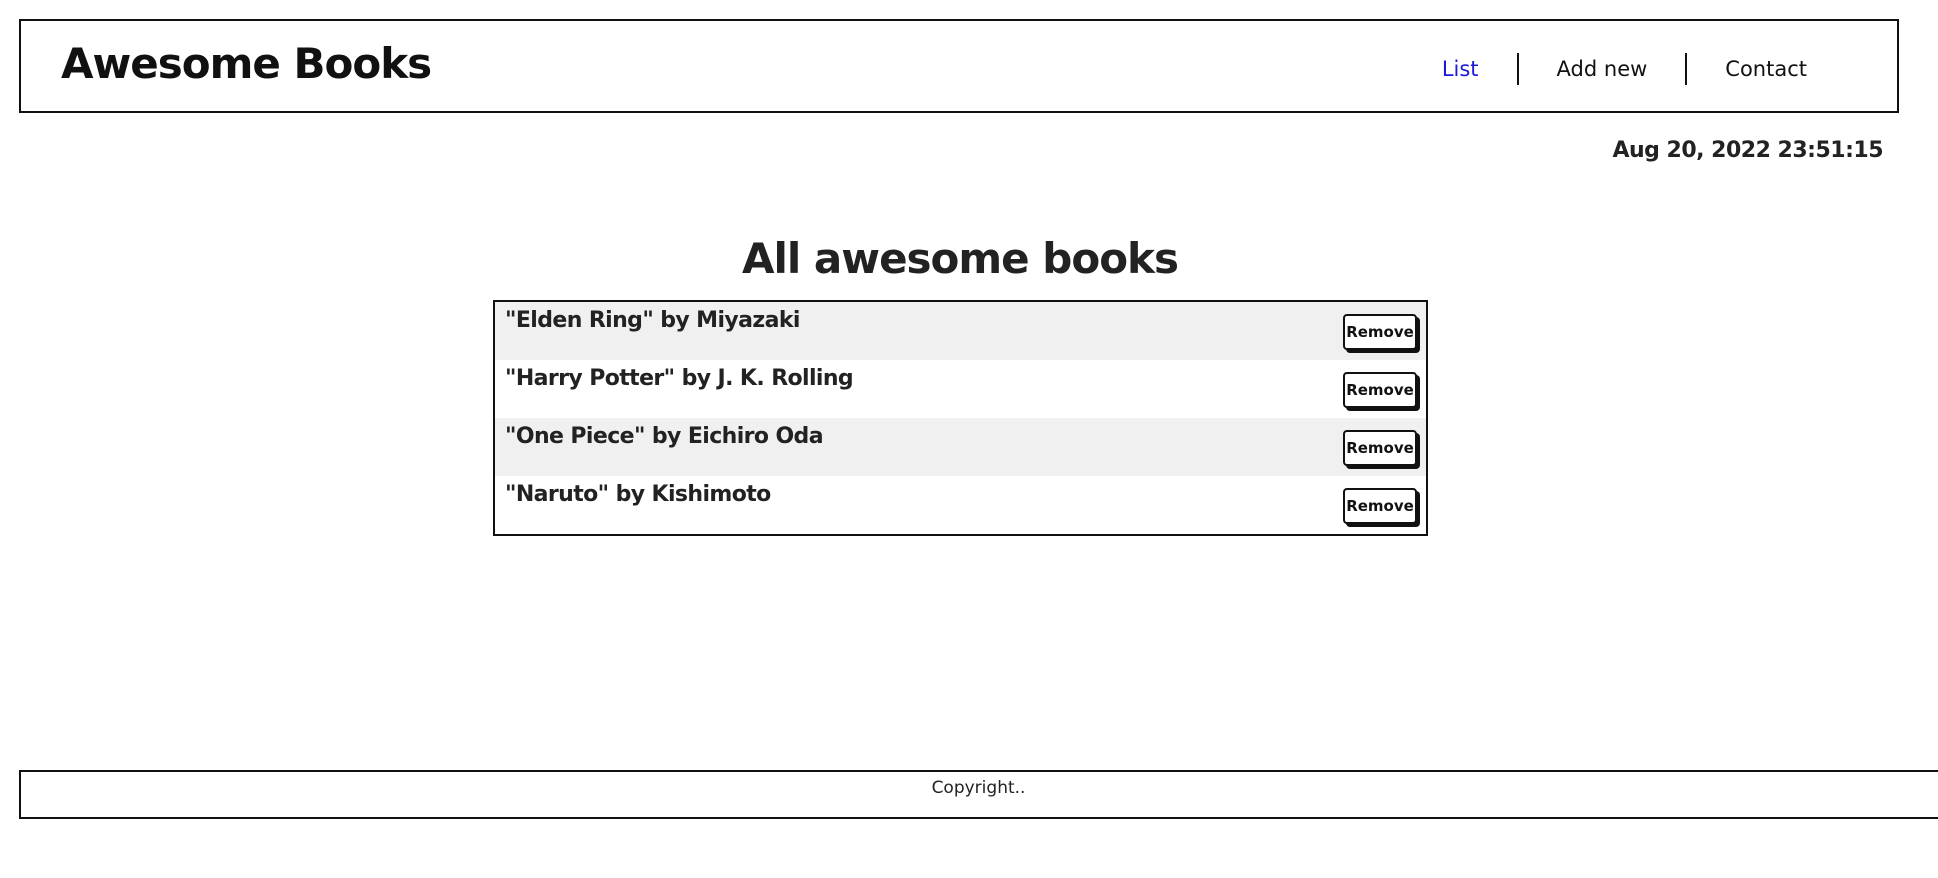 The width and height of the screenshot is (1938, 878). Describe the element at coordinates (1460, 69) in the screenshot. I see `nav-link-list: List` at that location.